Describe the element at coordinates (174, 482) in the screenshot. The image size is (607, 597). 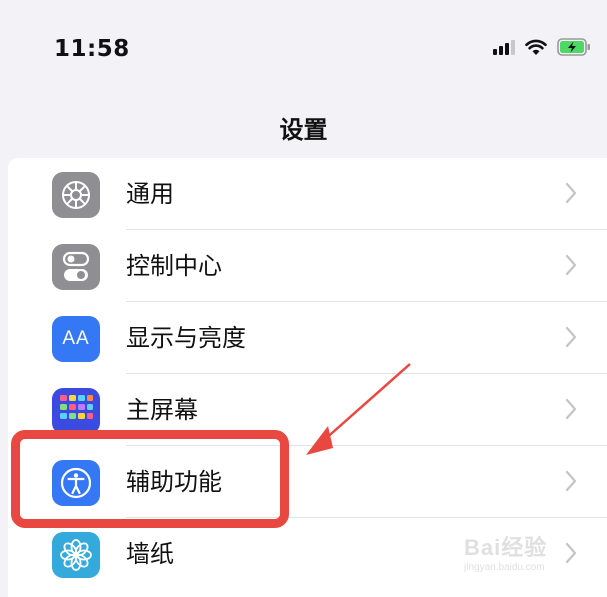
I see `settings-label: 辅助功能` at that location.